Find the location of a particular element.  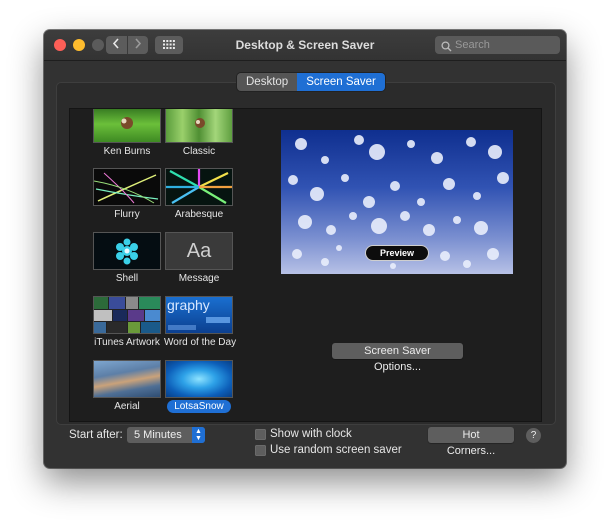

stepper-arrows-icon: ▲ ▼ is located at coordinates (198, 435).